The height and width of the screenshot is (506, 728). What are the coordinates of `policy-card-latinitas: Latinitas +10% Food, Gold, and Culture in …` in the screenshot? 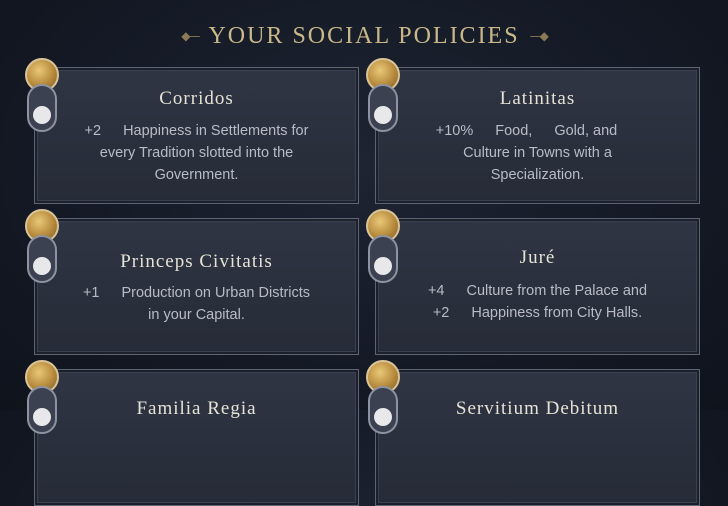 It's located at (537, 135).